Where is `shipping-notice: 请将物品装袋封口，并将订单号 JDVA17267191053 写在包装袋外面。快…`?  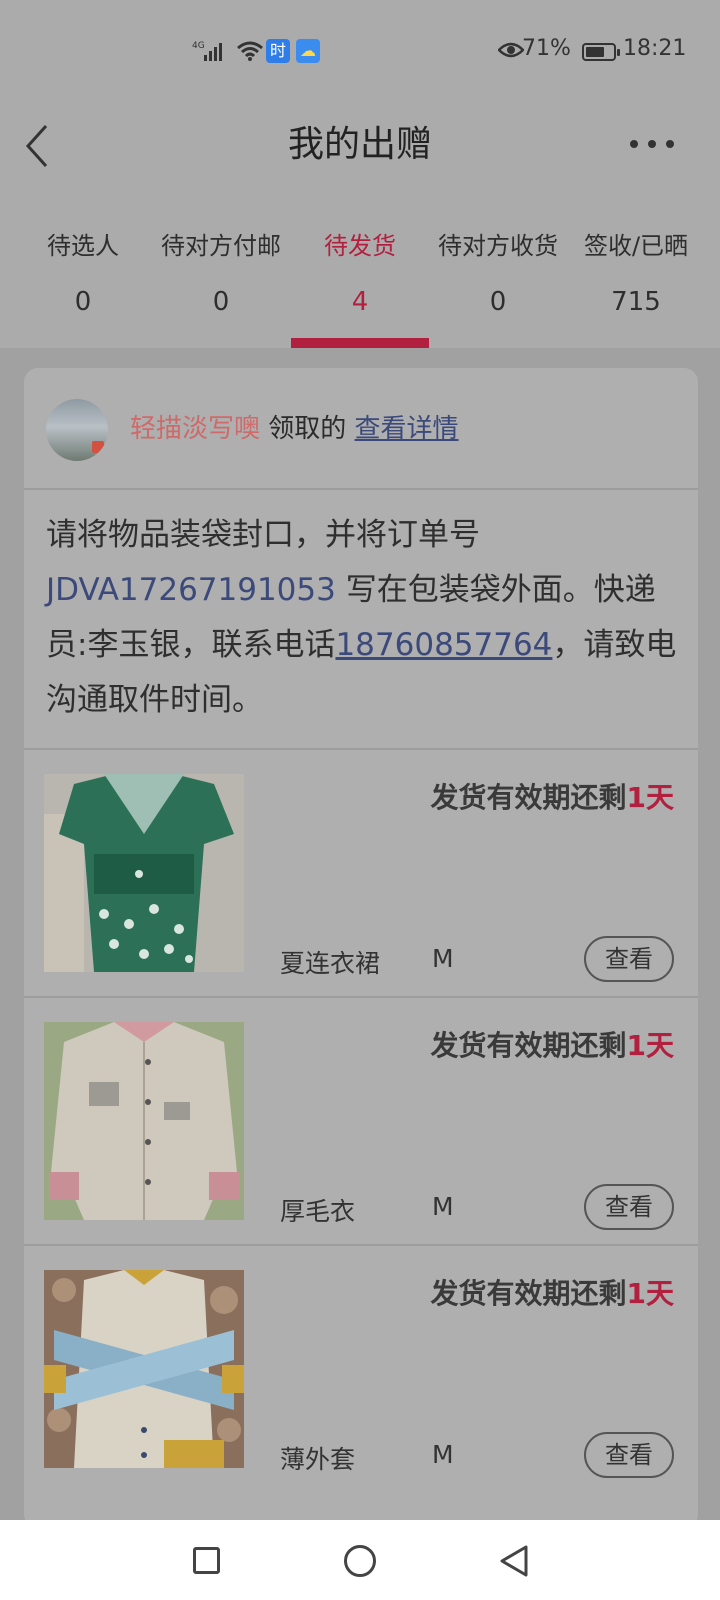
shipping-notice: 请将物品装袋封口，并将订单号 JDVA17267191053 写在包装袋外面。快… is located at coordinates (366, 618).